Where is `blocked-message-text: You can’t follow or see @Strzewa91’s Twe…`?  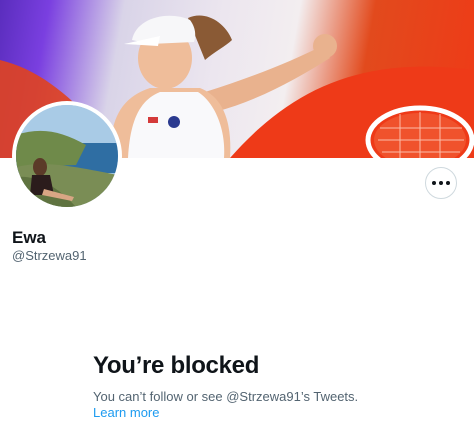 blocked-message-text: You can’t follow or see @Strzewa91’s Twe… is located at coordinates (226, 396).